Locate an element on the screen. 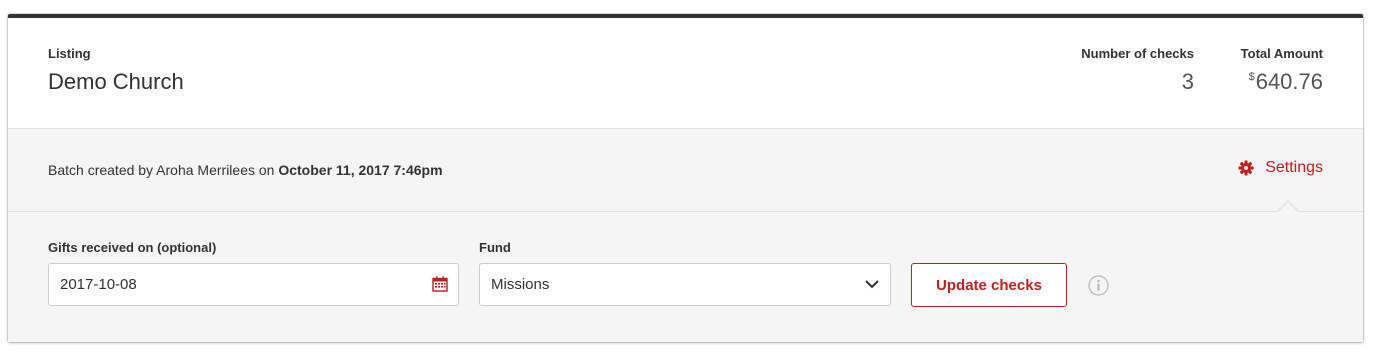  settings-label: Settings is located at coordinates (1294, 167).